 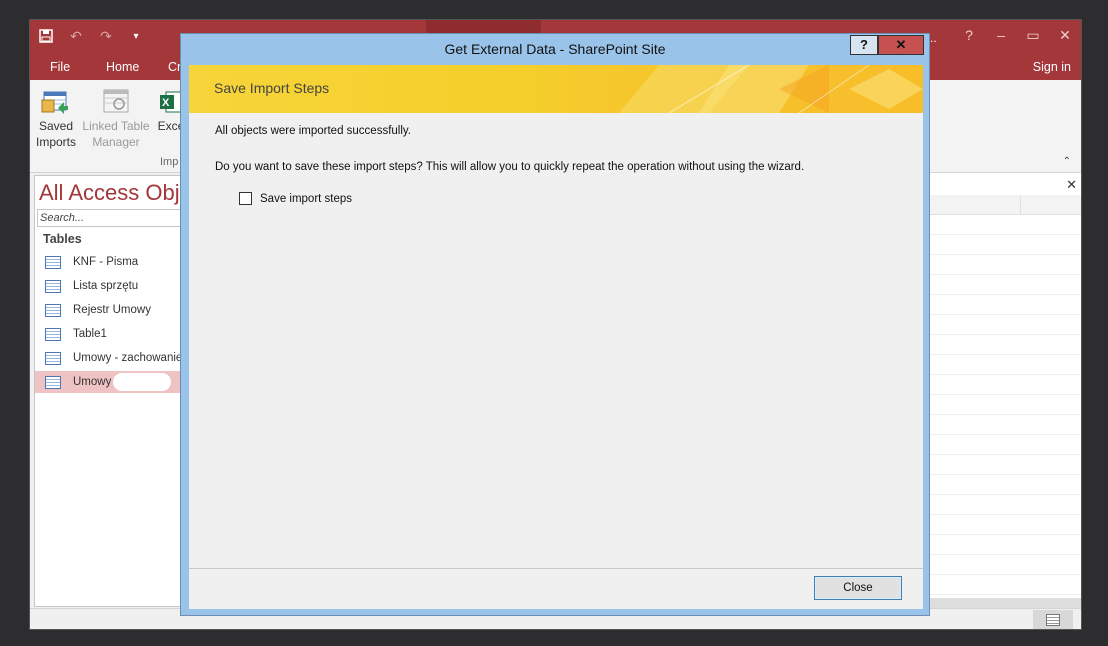 What do you see at coordinates (858, 588) in the screenshot?
I see `close-button: Close` at bounding box center [858, 588].